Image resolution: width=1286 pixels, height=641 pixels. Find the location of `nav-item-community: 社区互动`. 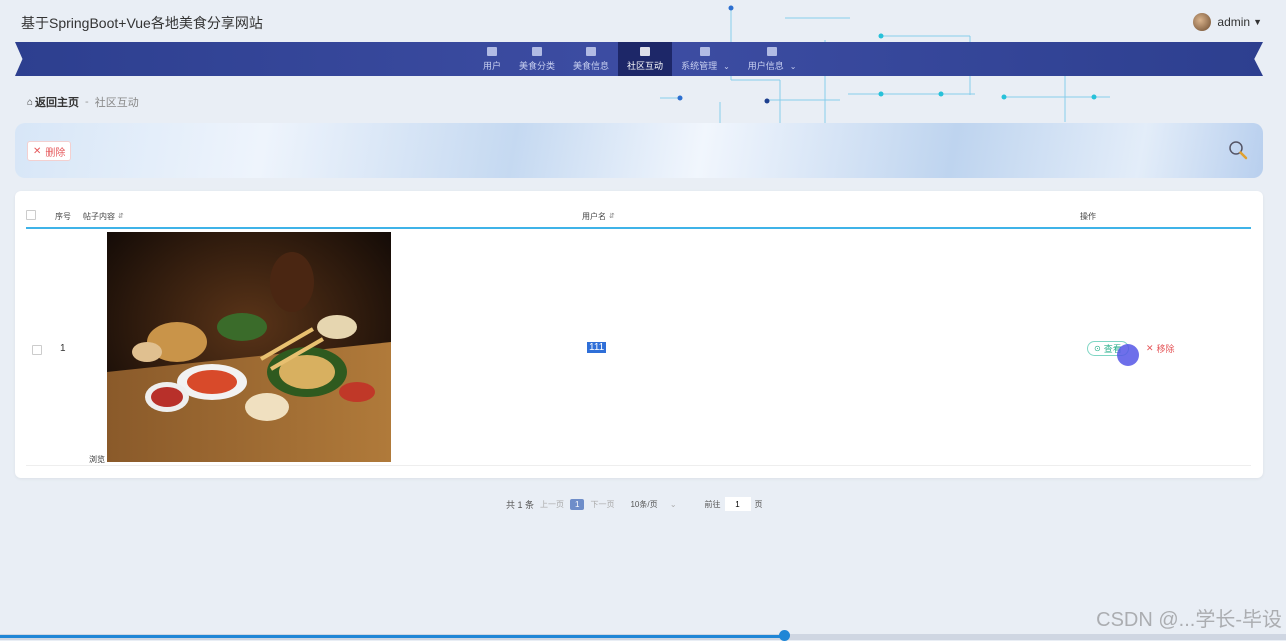

nav-item-community: 社区互动 is located at coordinates (645, 59).